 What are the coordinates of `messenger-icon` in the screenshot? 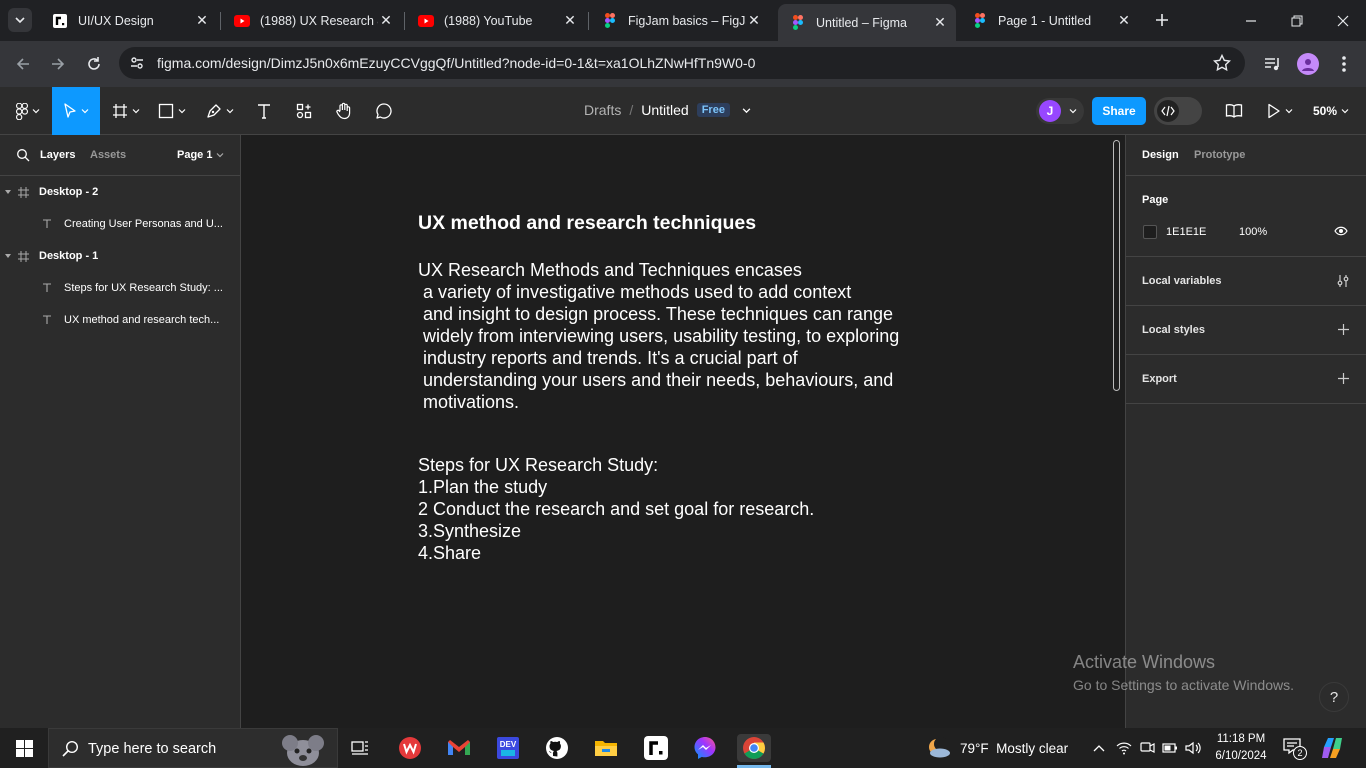 It's located at (705, 748).